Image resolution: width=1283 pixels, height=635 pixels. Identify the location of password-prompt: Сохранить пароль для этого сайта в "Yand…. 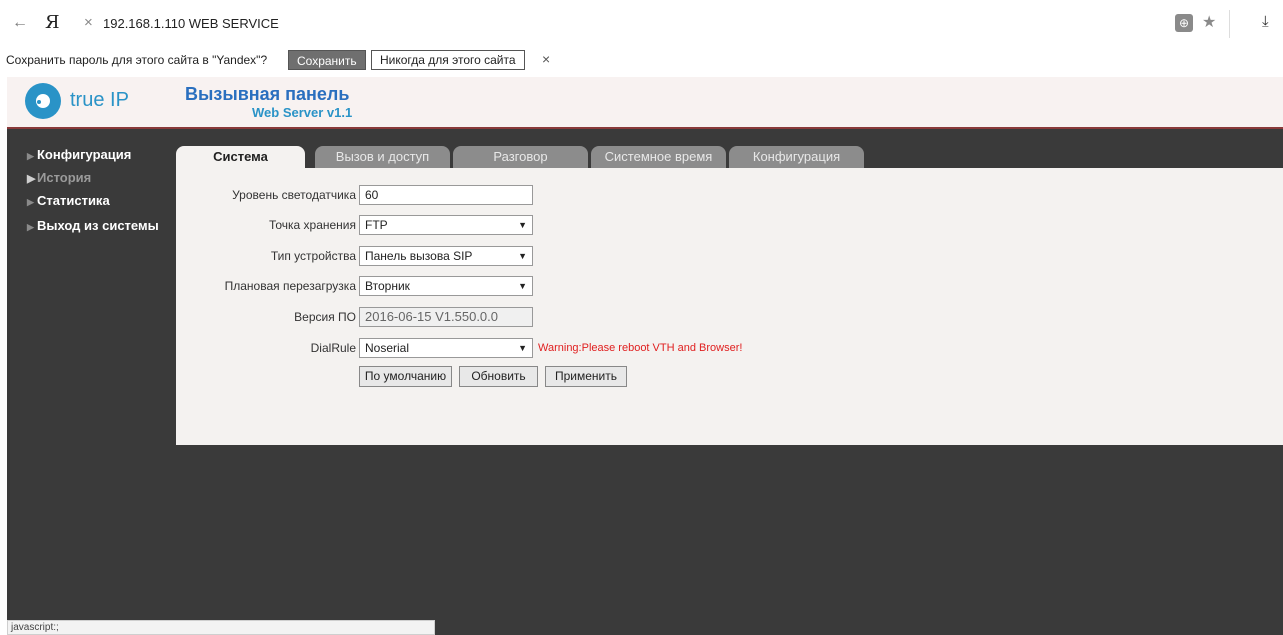
(137, 60).